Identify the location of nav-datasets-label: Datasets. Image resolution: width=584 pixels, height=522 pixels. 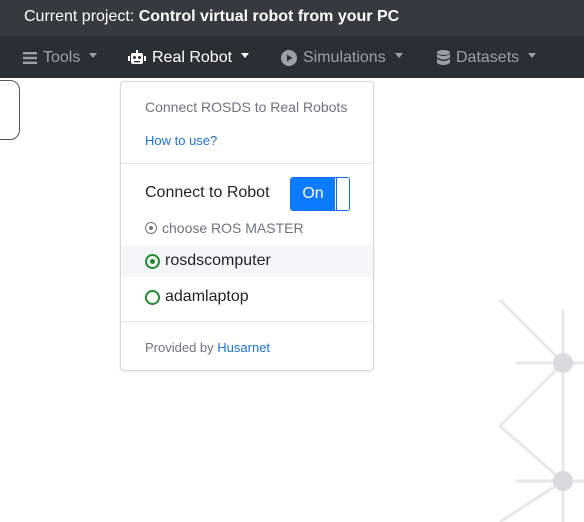
(488, 57).